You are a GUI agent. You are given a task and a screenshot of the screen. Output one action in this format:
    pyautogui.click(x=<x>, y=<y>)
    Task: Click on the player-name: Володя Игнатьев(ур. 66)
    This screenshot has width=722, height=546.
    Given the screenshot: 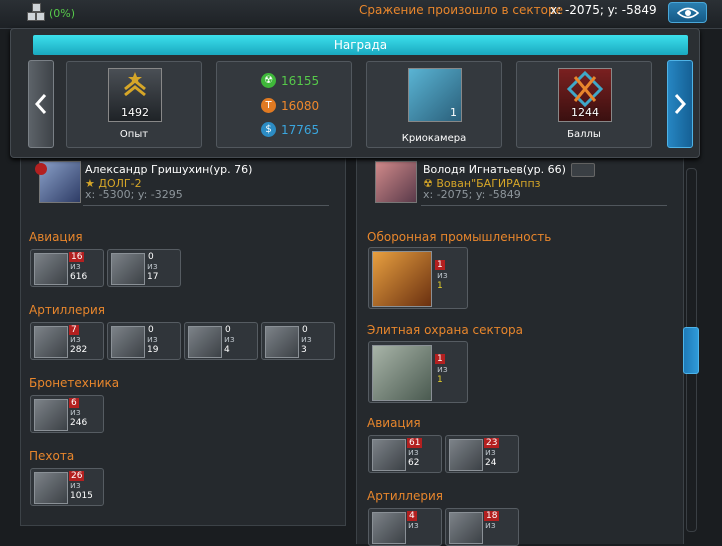 What is the action you would take?
    pyautogui.click(x=494, y=169)
    